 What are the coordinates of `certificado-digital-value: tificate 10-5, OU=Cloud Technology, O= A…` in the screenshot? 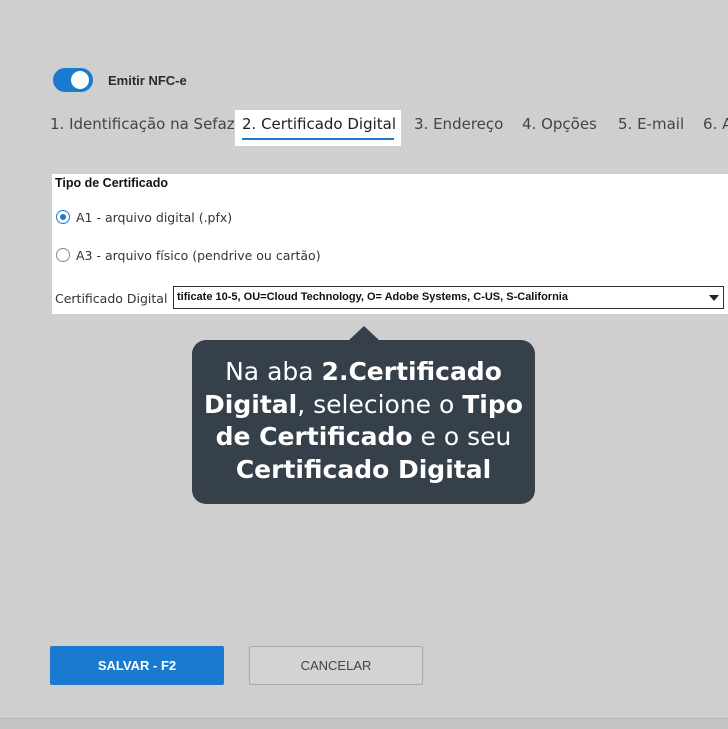 It's located at (372, 297).